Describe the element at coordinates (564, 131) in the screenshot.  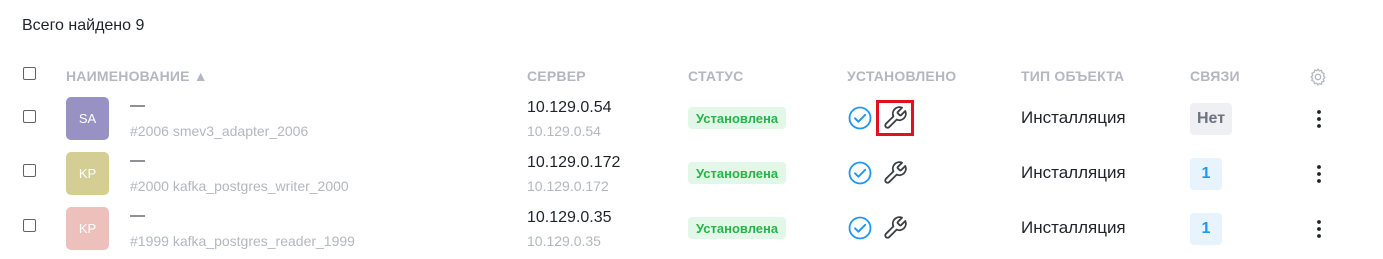
I see `server-address-secondary: 10.129.0.54` at that location.